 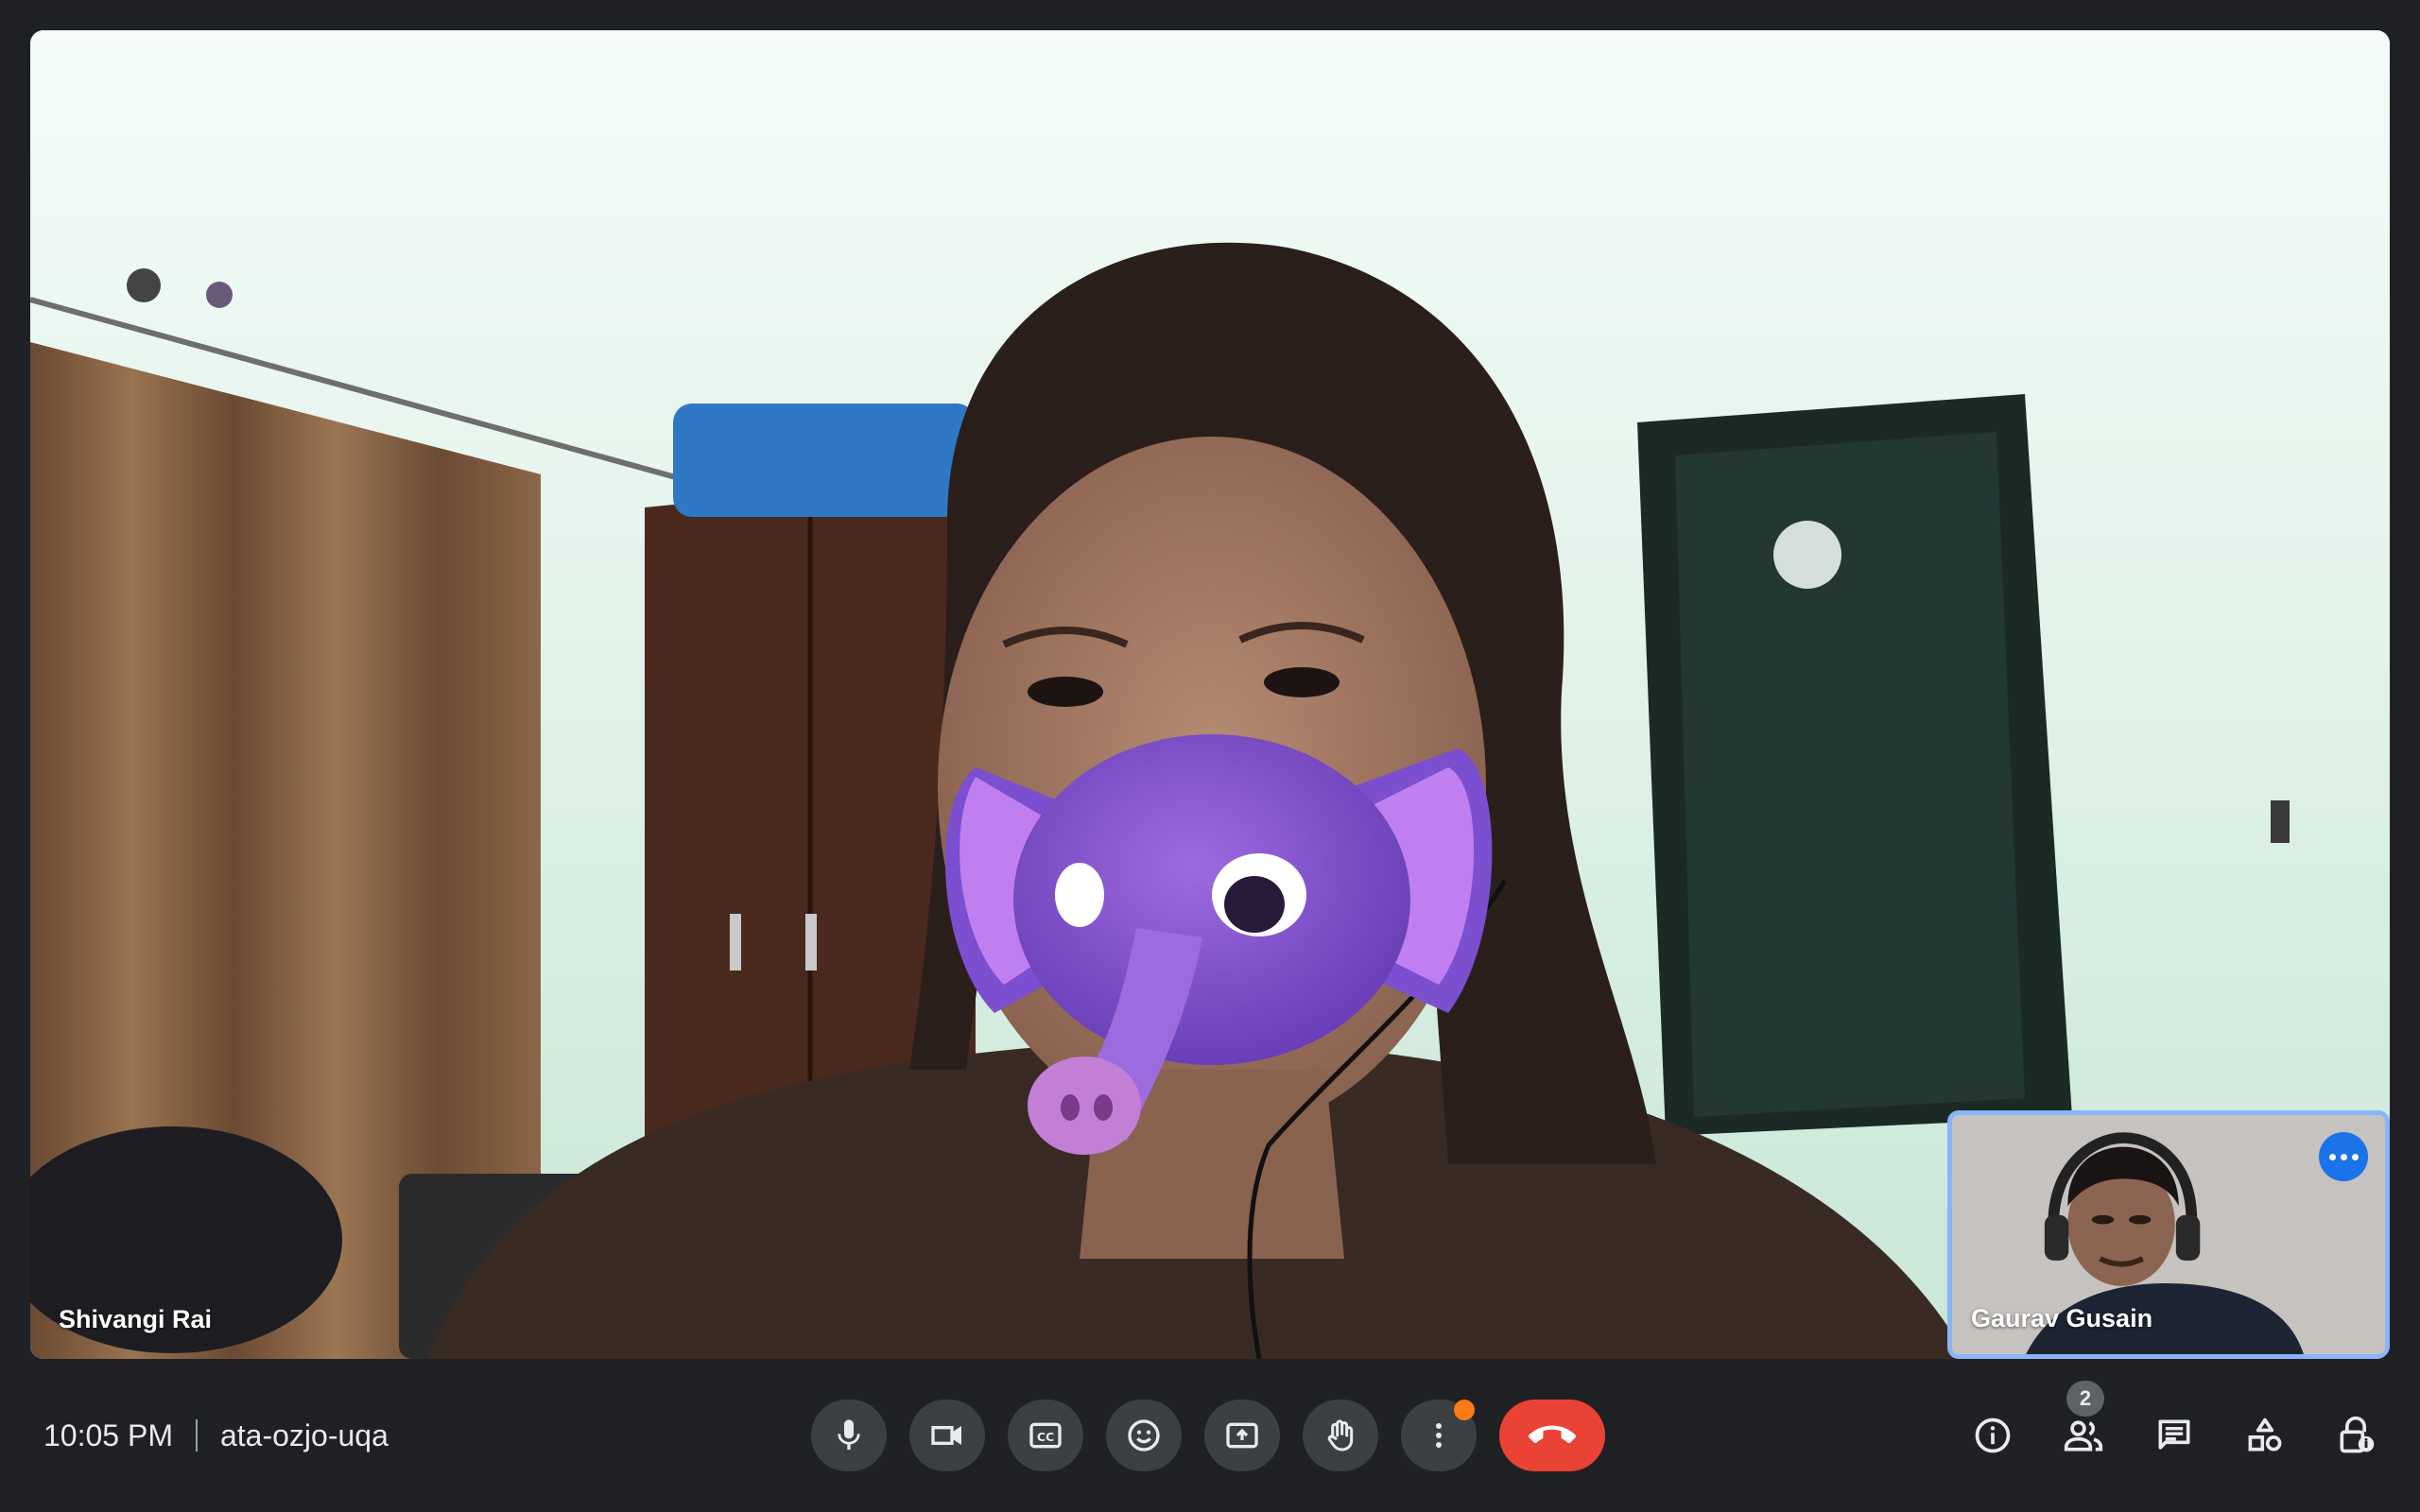 I want to click on self-view-tile: Gaurav Gusain, so click(x=2168, y=1234).